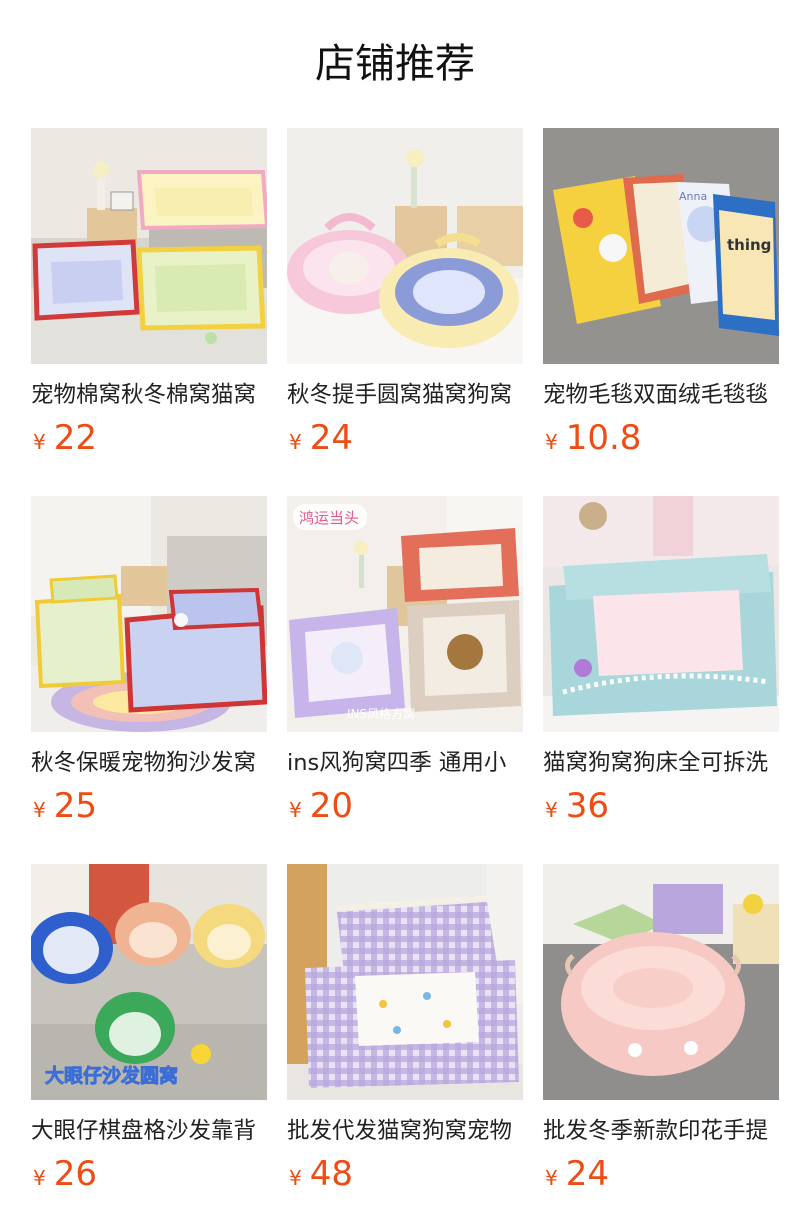  Describe the element at coordinates (405, 763) in the screenshot. I see `product-name: ins风狗窝四季 通用小` at that location.